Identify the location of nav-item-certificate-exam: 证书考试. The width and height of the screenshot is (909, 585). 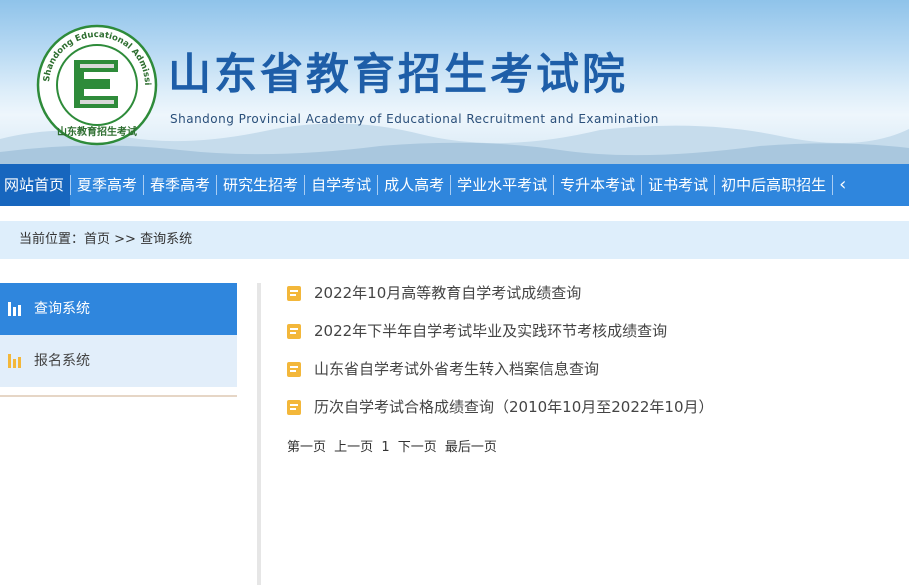
(678, 185).